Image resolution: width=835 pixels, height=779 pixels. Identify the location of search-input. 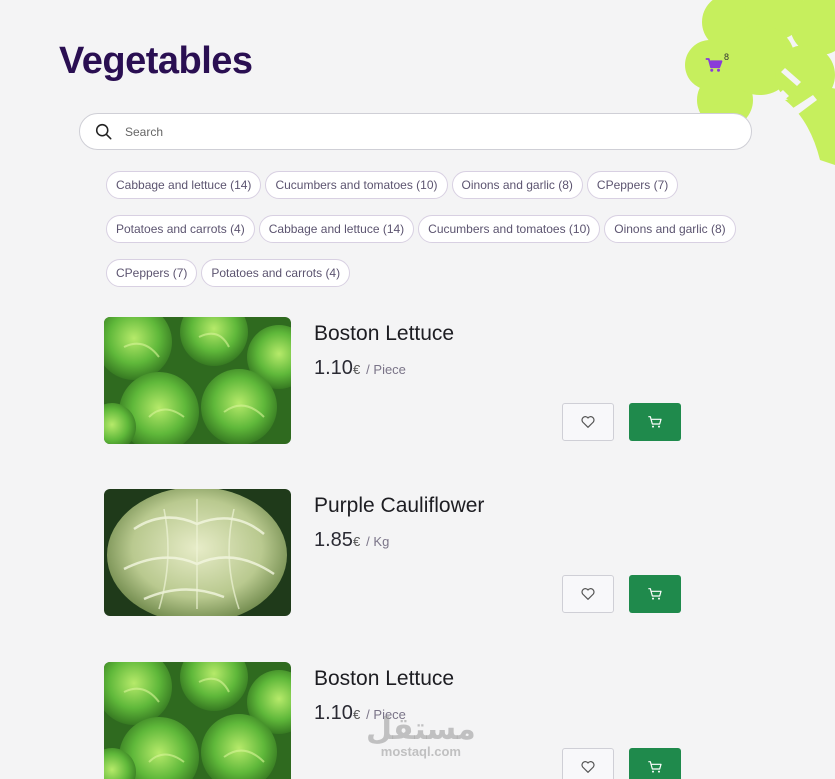
(405, 131).